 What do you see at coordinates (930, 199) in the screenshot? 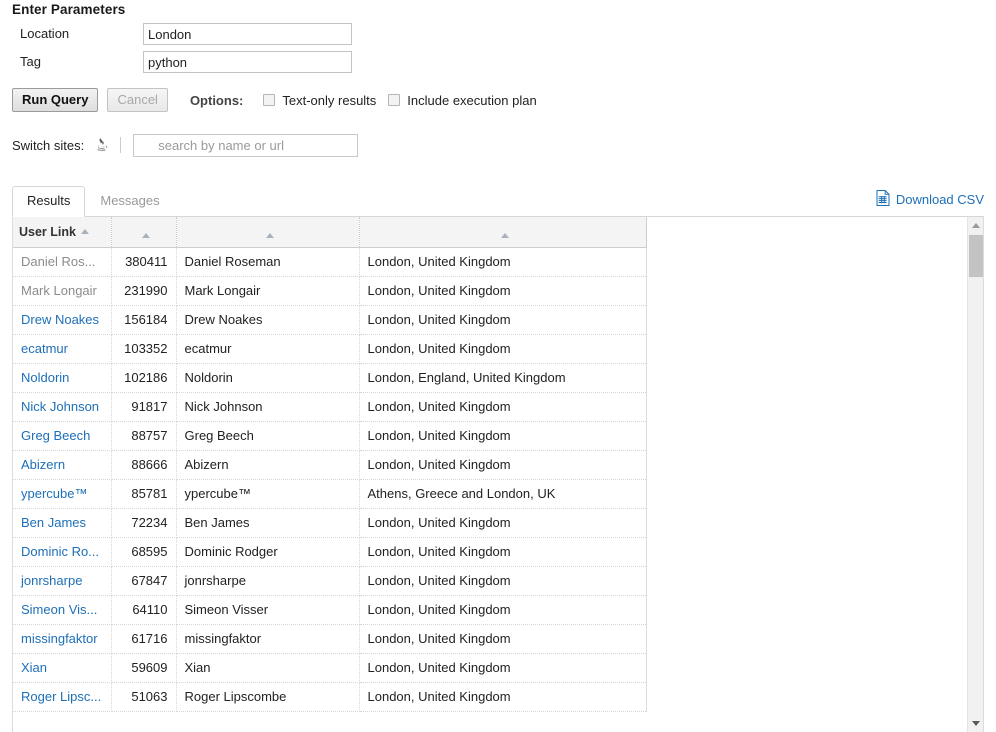
I see `download-csv-link: Download CSV` at bounding box center [930, 199].